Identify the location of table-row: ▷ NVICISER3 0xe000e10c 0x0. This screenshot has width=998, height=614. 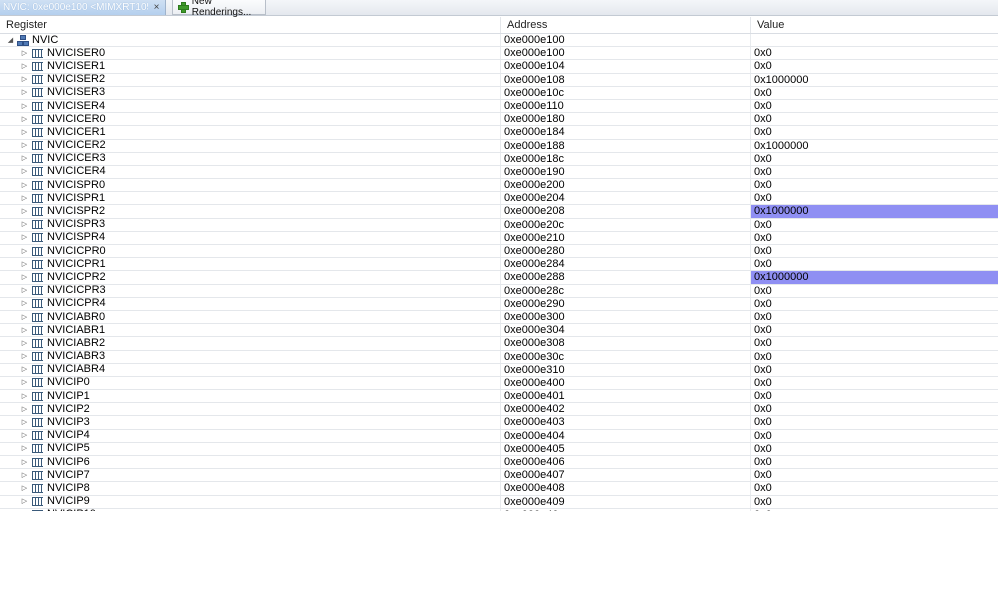
(499, 93).